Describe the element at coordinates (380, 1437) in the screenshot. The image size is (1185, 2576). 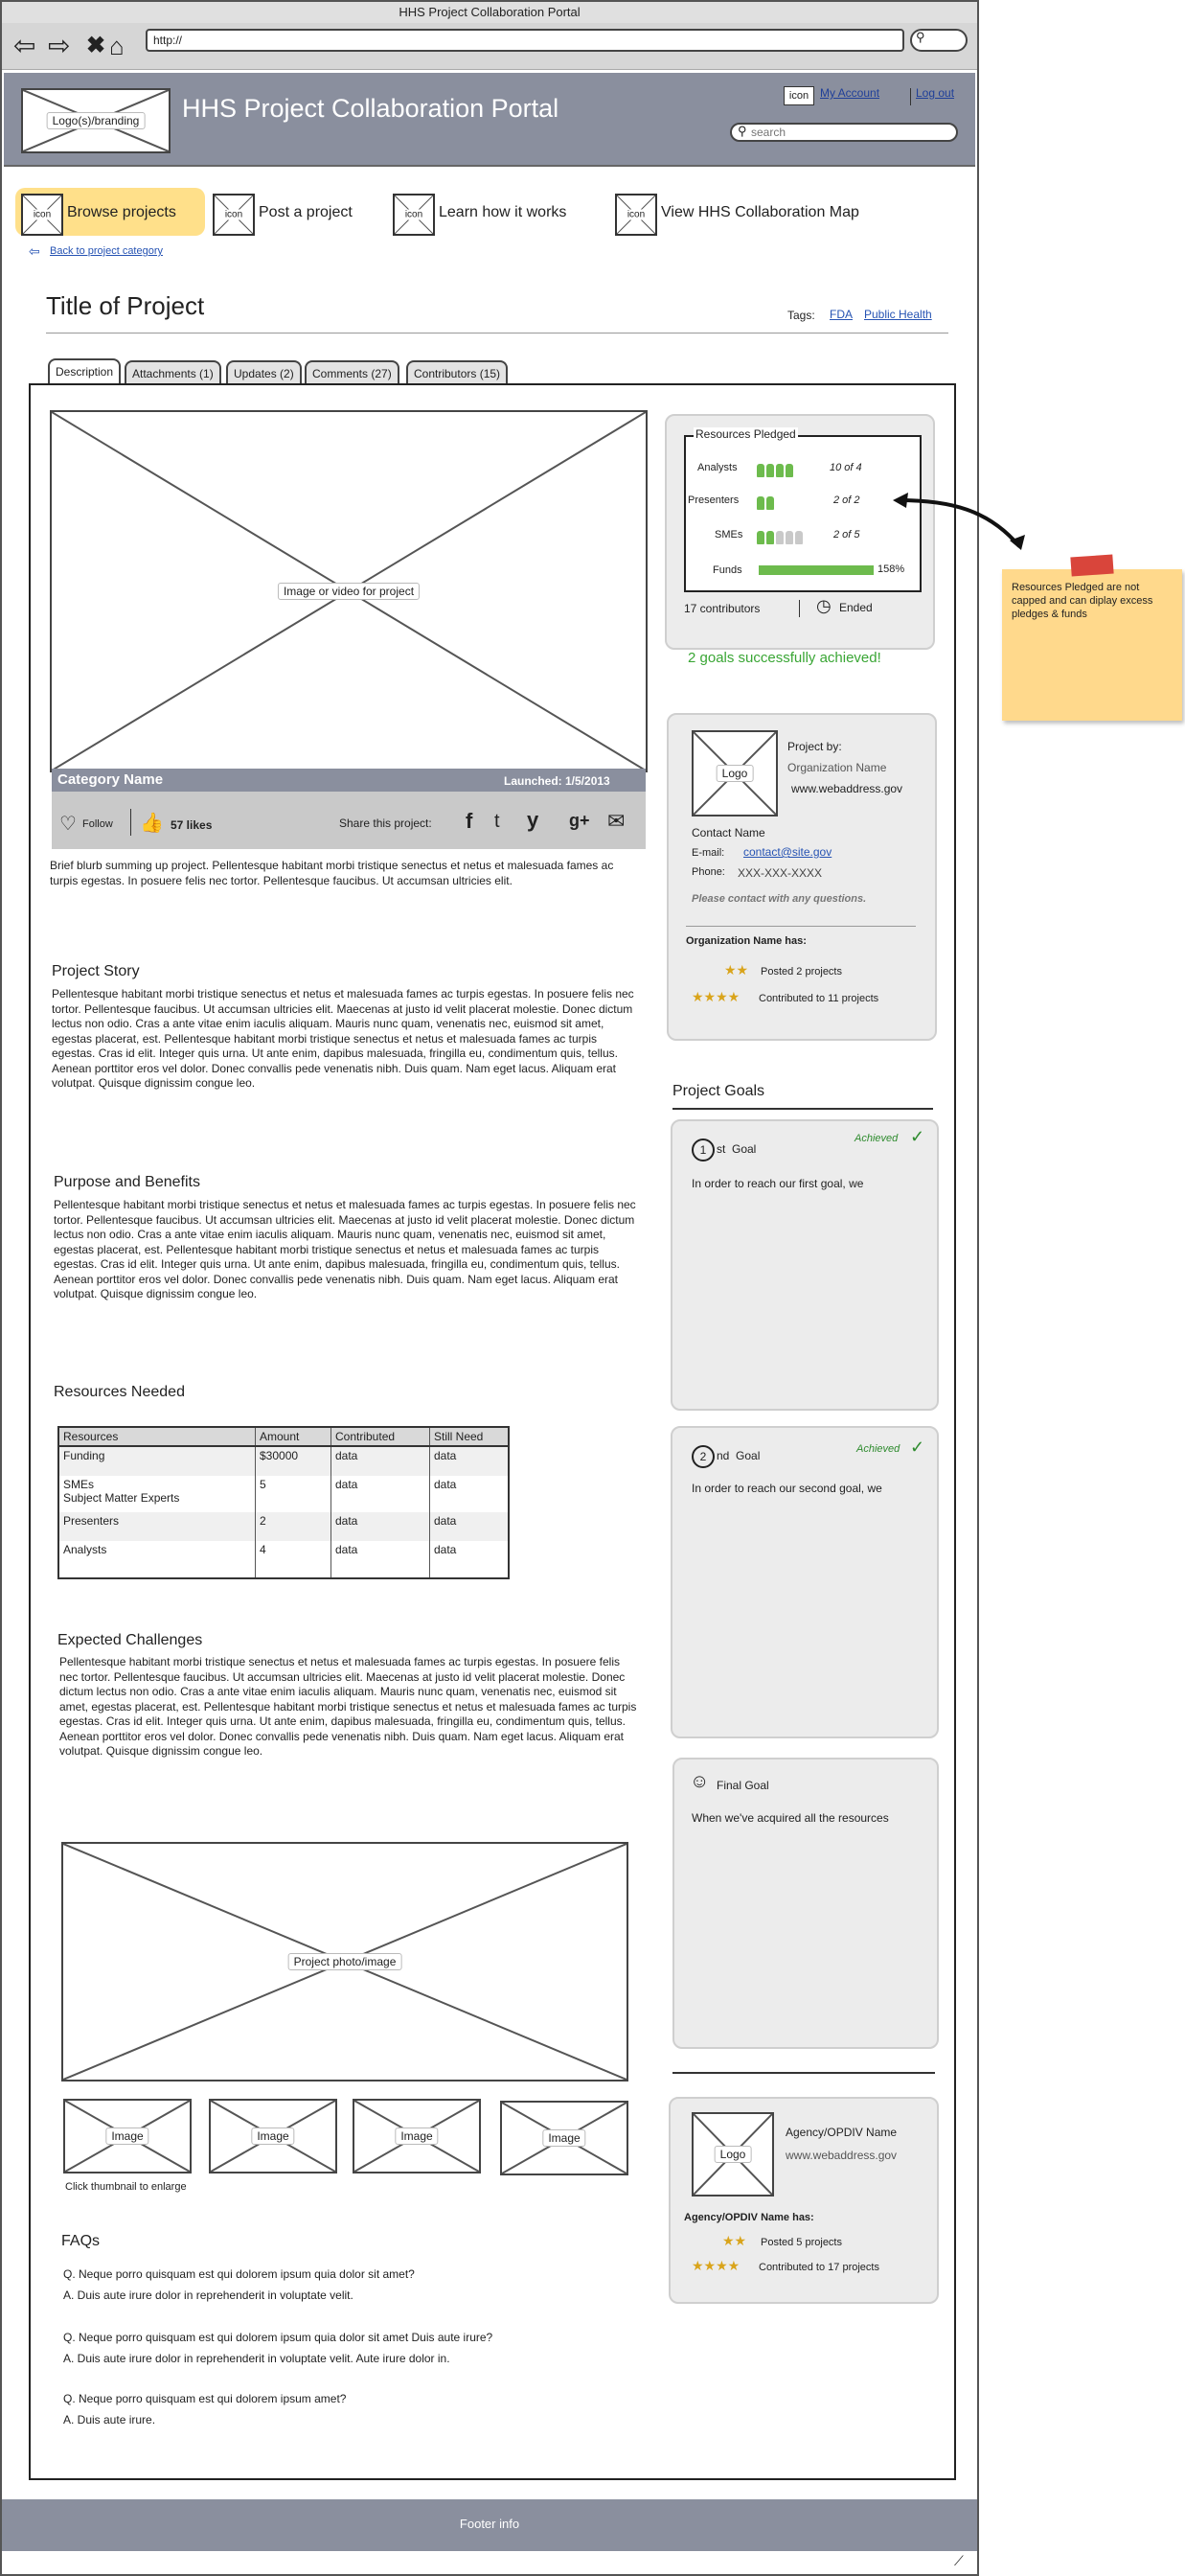
I see `col-contributed: Contributed` at that location.